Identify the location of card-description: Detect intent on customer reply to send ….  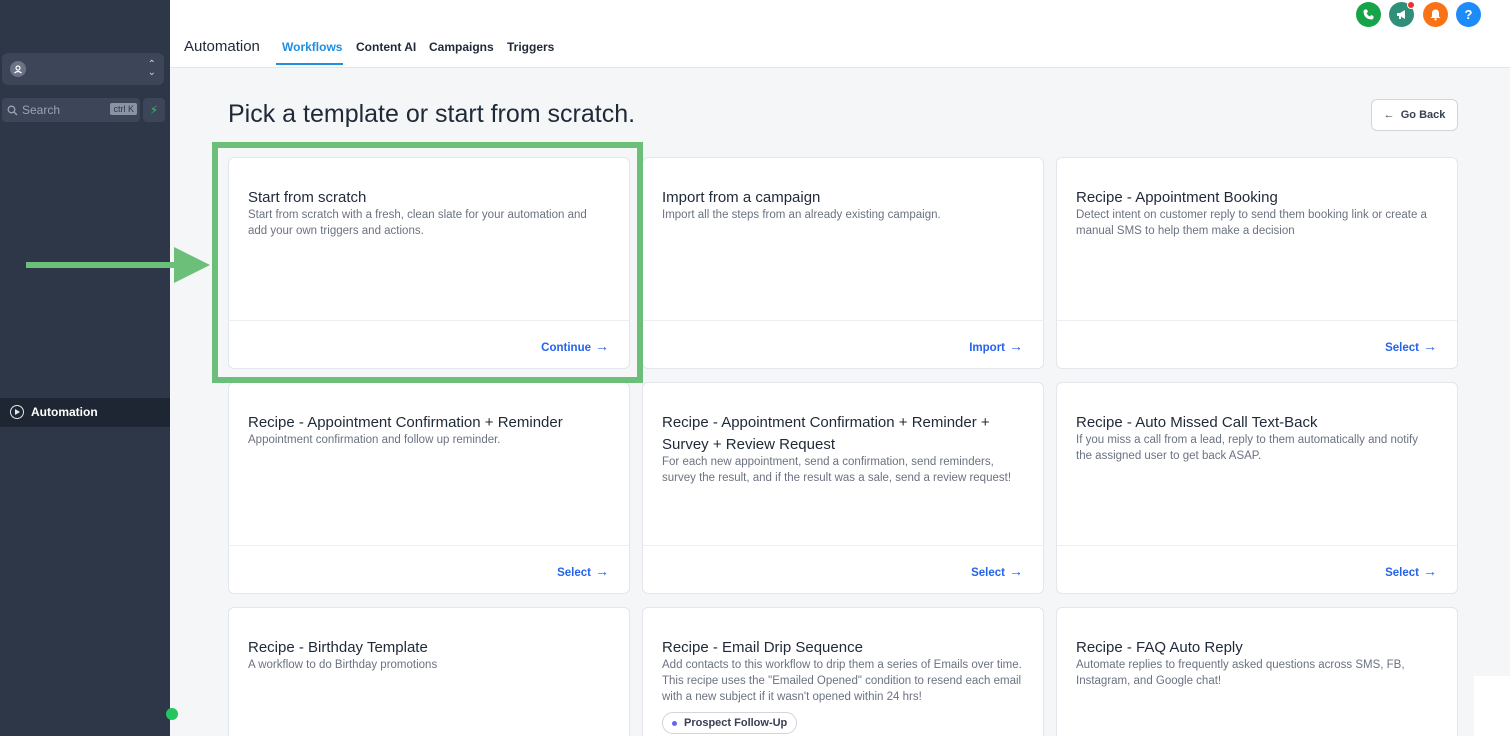
(1251, 223).